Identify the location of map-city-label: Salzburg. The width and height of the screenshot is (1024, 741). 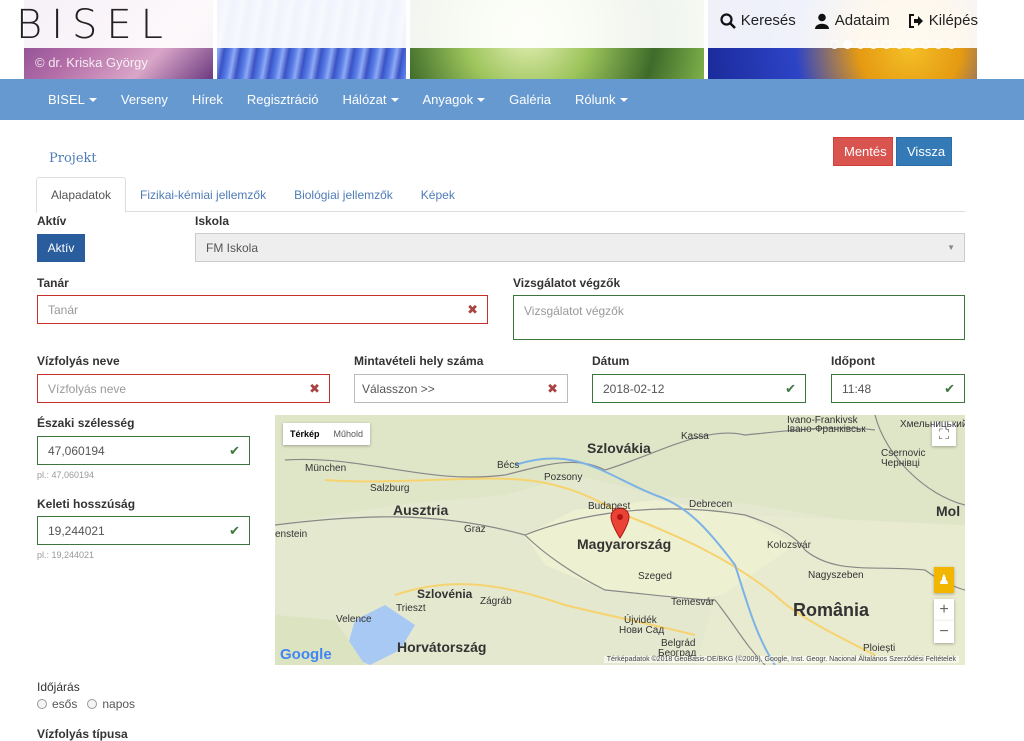
(390, 488).